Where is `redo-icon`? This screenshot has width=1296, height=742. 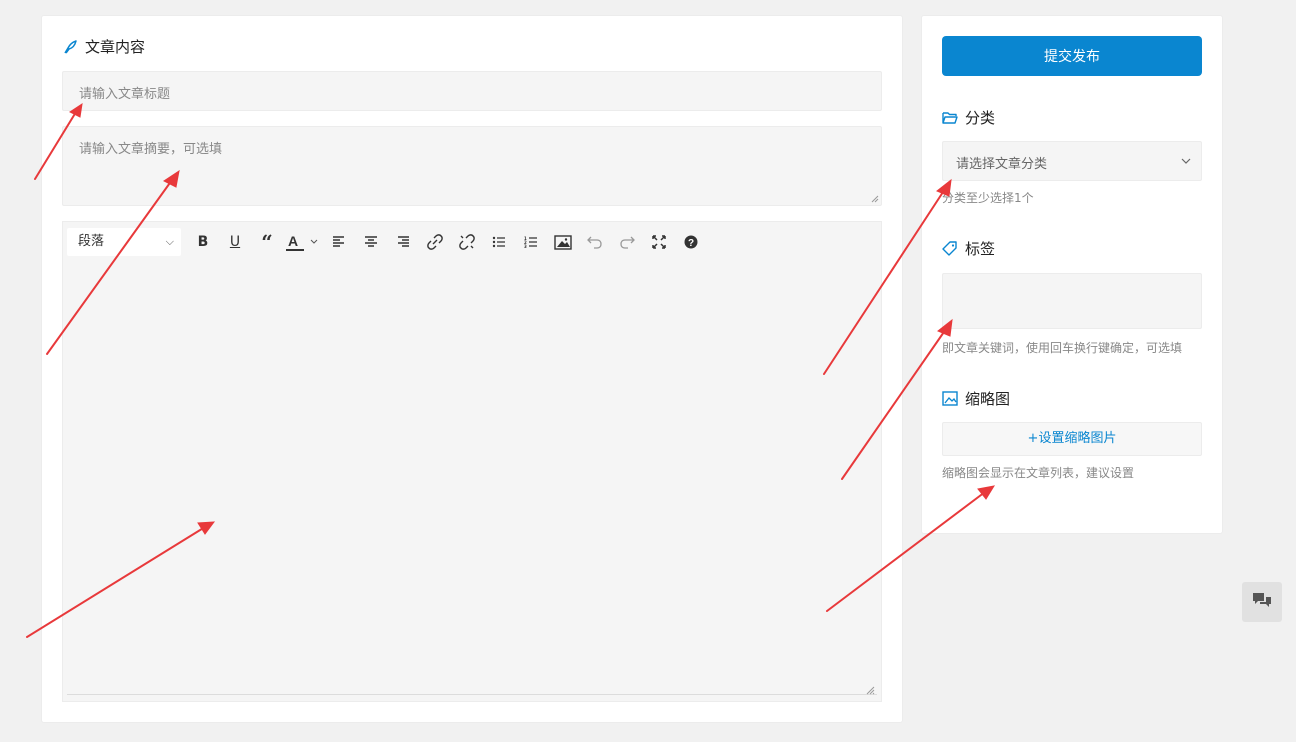
redo-icon is located at coordinates (627, 242).